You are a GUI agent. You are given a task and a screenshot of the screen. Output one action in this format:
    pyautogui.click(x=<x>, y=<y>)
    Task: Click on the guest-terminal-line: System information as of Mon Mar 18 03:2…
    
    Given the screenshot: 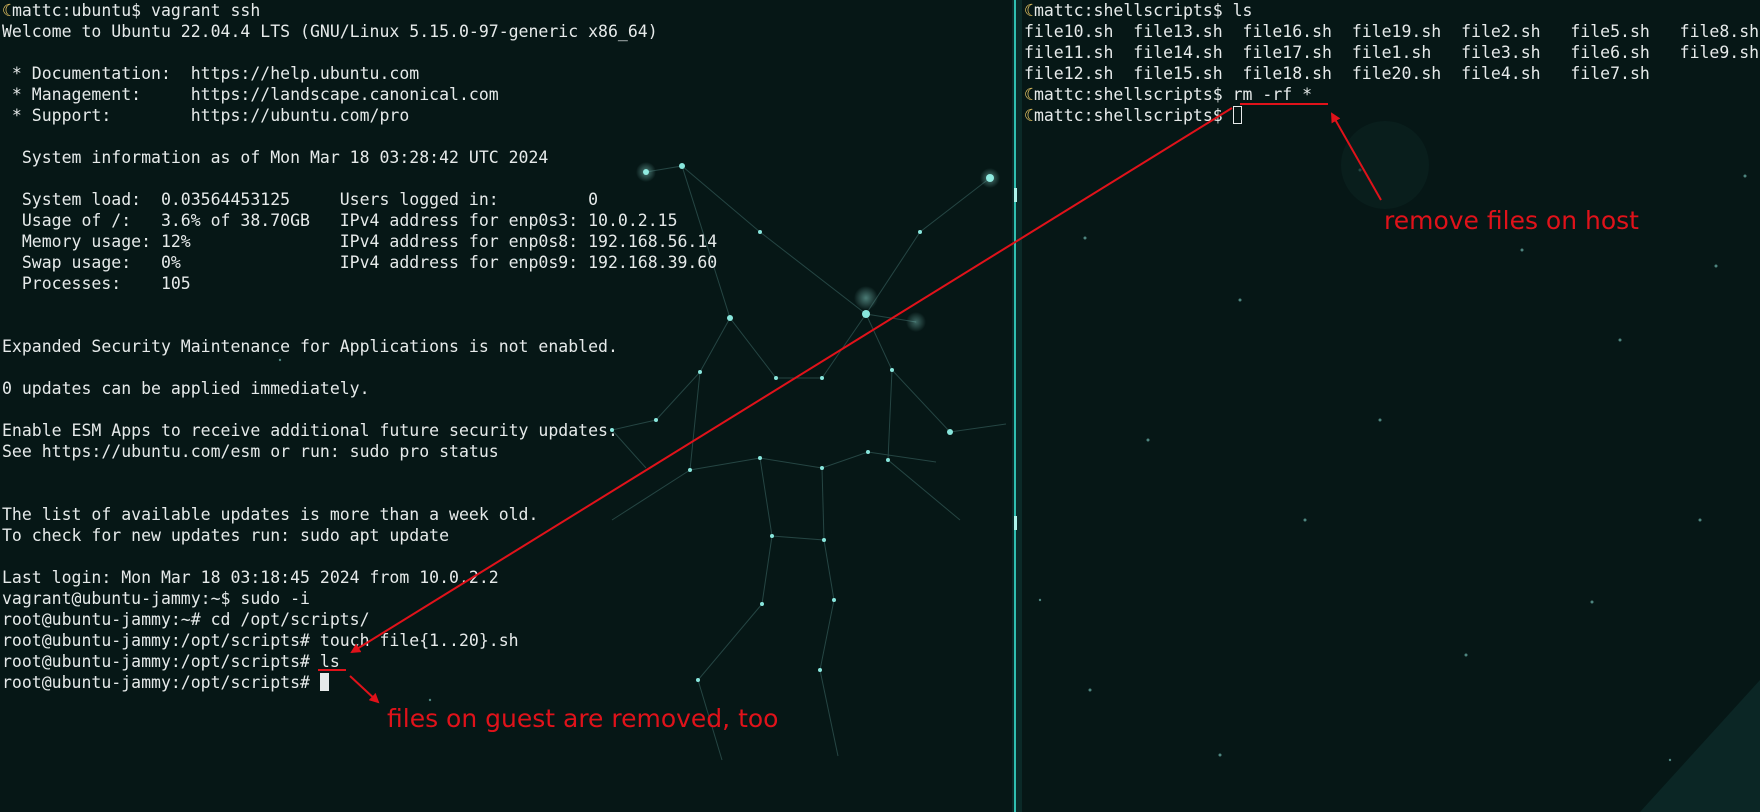 What is the action you would take?
    pyautogui.click(x=506, y=157)
    